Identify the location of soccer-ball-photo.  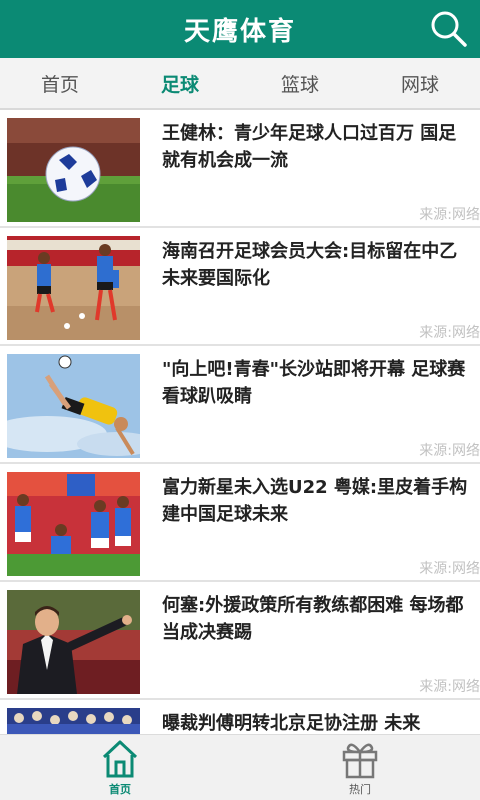
(73, 170).